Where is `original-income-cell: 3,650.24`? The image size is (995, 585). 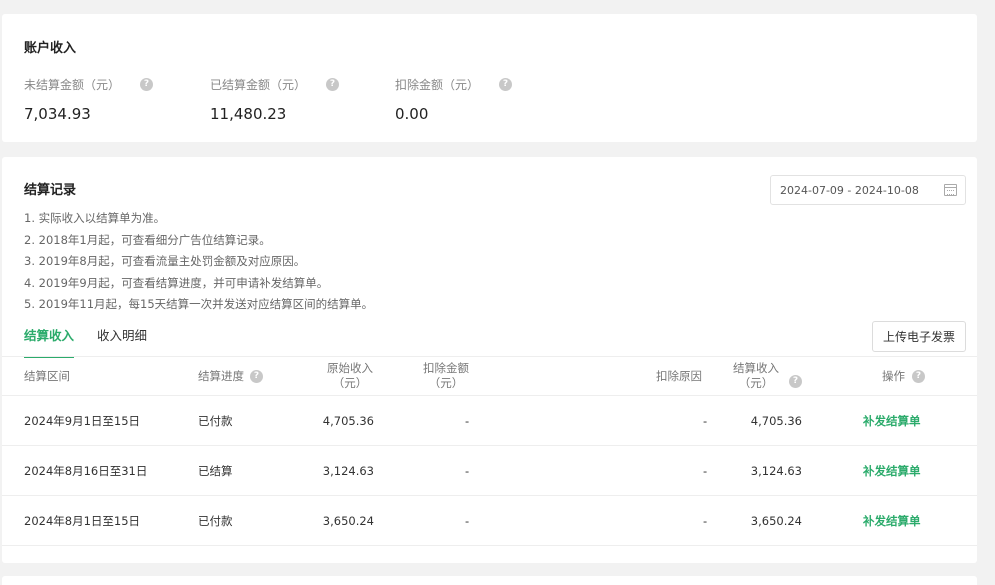 original-income-cell: 3,650.24 is located at coordinates (348, 520).